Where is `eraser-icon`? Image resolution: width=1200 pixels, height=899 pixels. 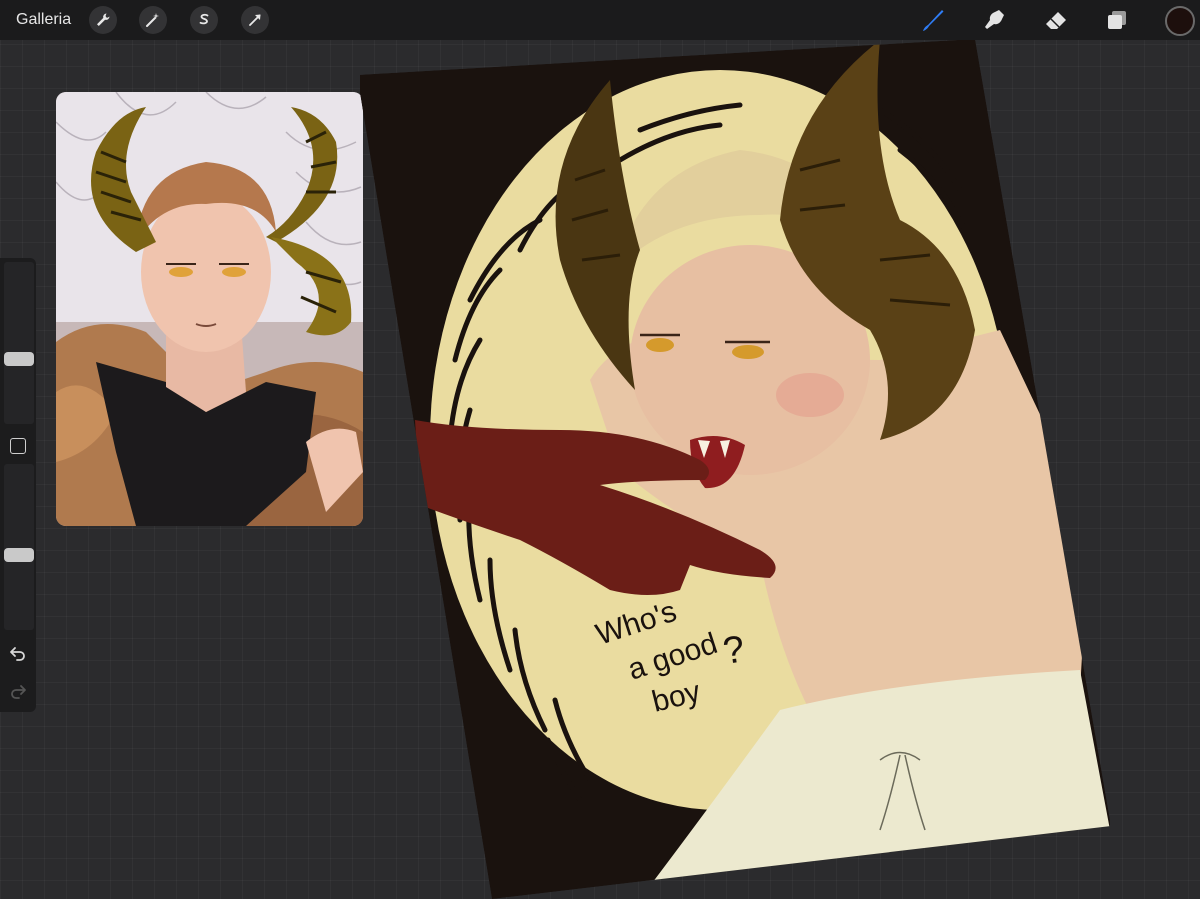
eraser-icon is located at coordinates (1056, 20).